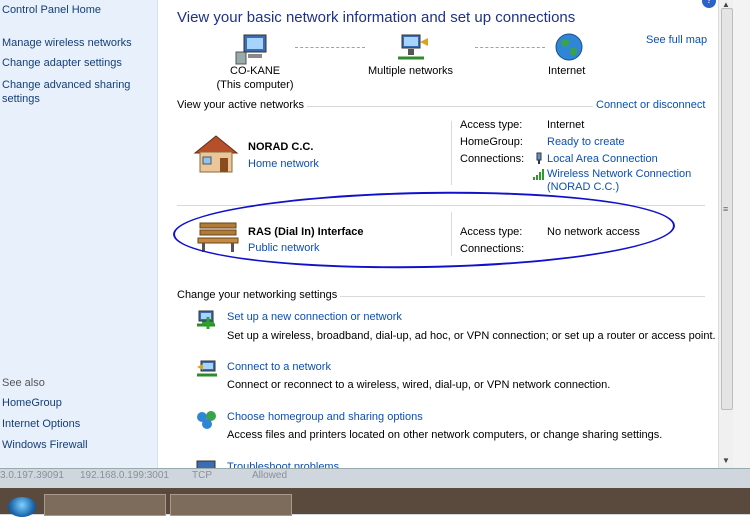 The height and width of the screenshot is (517, 750). What do you see at coordinates (413, 47) in the screenshot?
I see `multiple-networks-icon` at bounding box center [413, 47].